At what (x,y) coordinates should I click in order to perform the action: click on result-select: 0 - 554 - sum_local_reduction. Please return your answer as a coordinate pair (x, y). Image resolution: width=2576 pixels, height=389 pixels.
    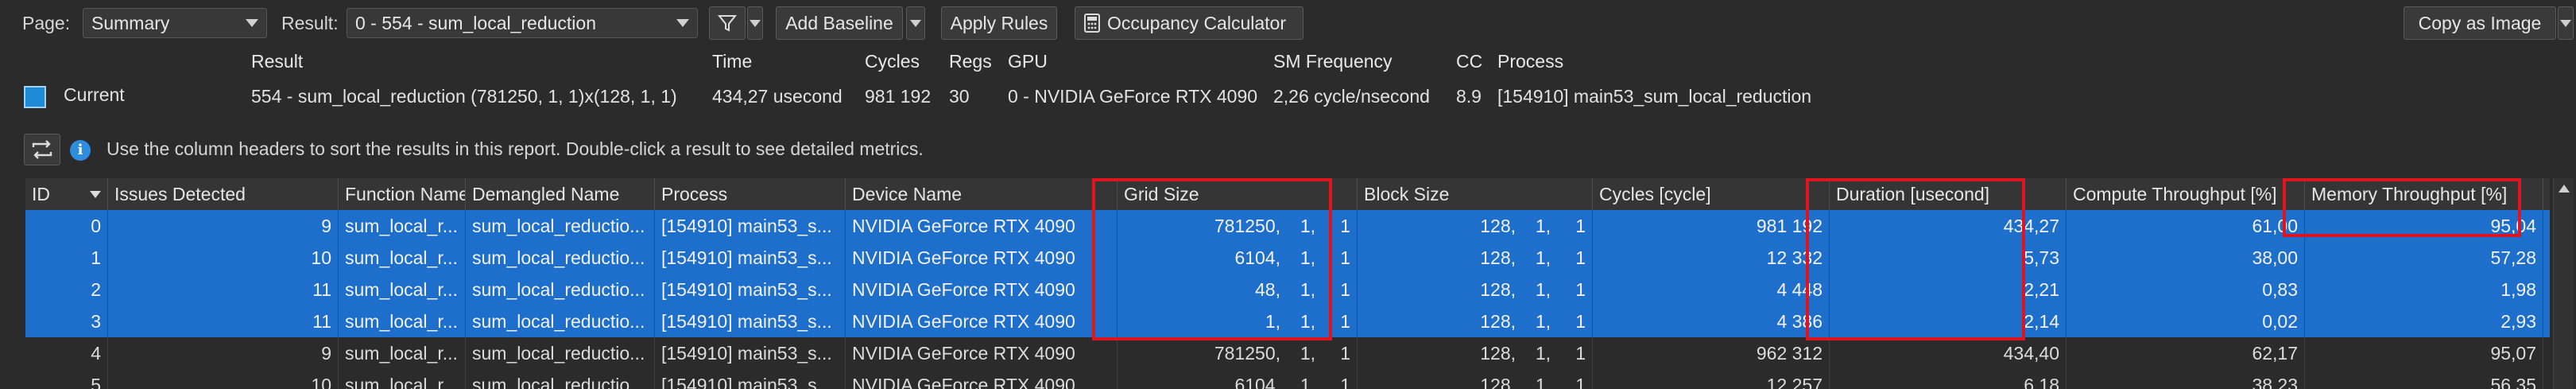
    Looking at the image, I should click on (522, 23).